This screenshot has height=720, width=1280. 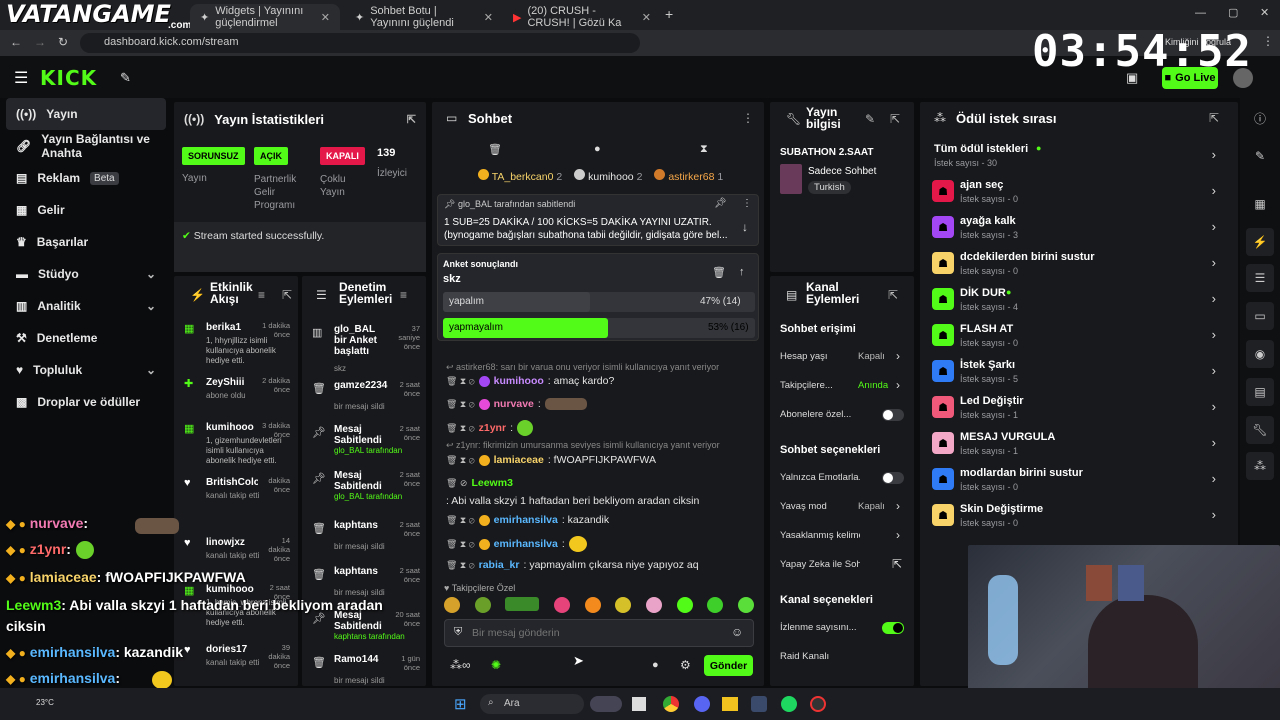 What do you see at coordinates (789, 704) in the screenshot?
I see `spotify-icon` at bounding box center [789, 704].